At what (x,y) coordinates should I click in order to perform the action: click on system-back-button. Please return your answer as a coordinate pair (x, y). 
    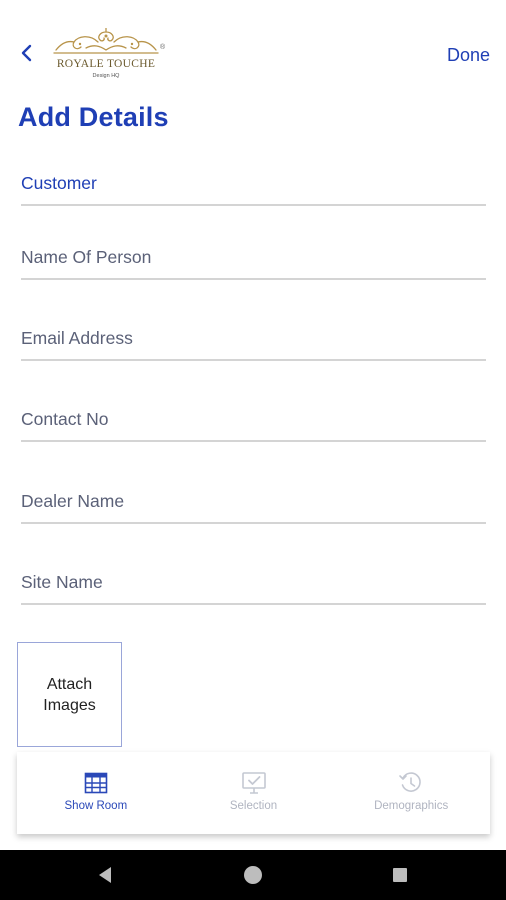
    Looking at the image, I should click on (105, 875).